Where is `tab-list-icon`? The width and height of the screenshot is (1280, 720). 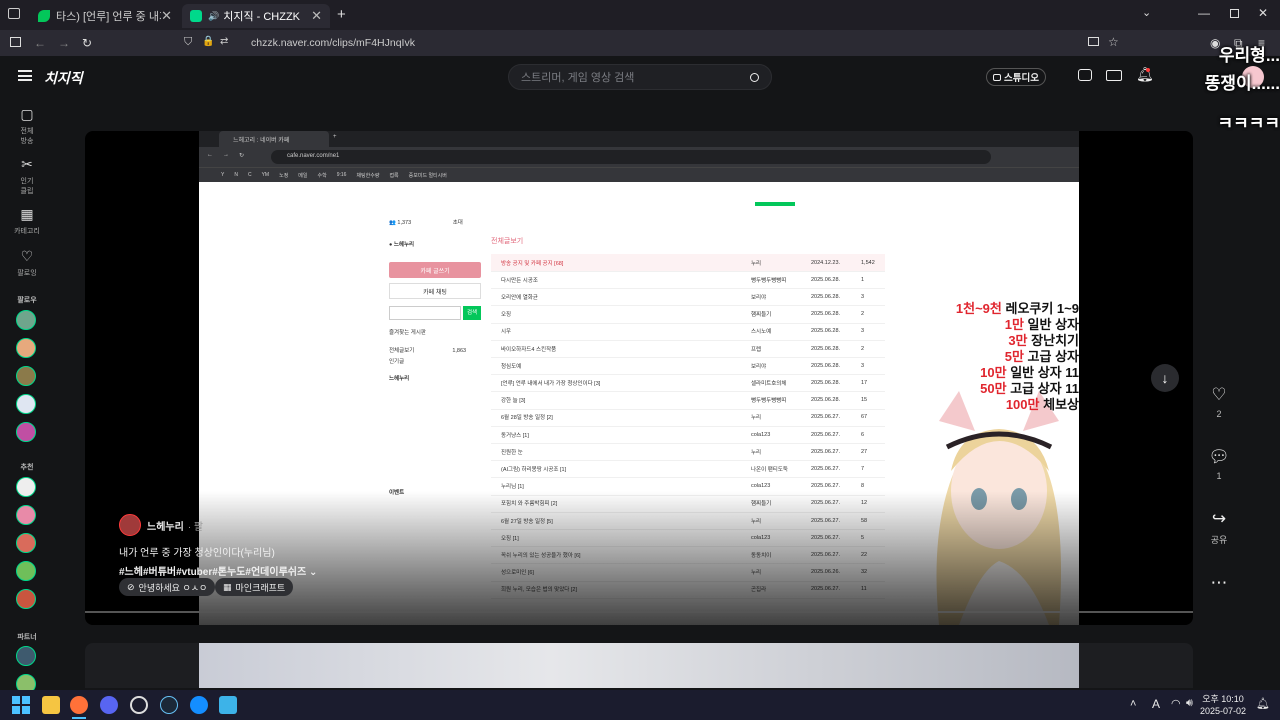
tab-list-icon is located at coordinates (14, 13).